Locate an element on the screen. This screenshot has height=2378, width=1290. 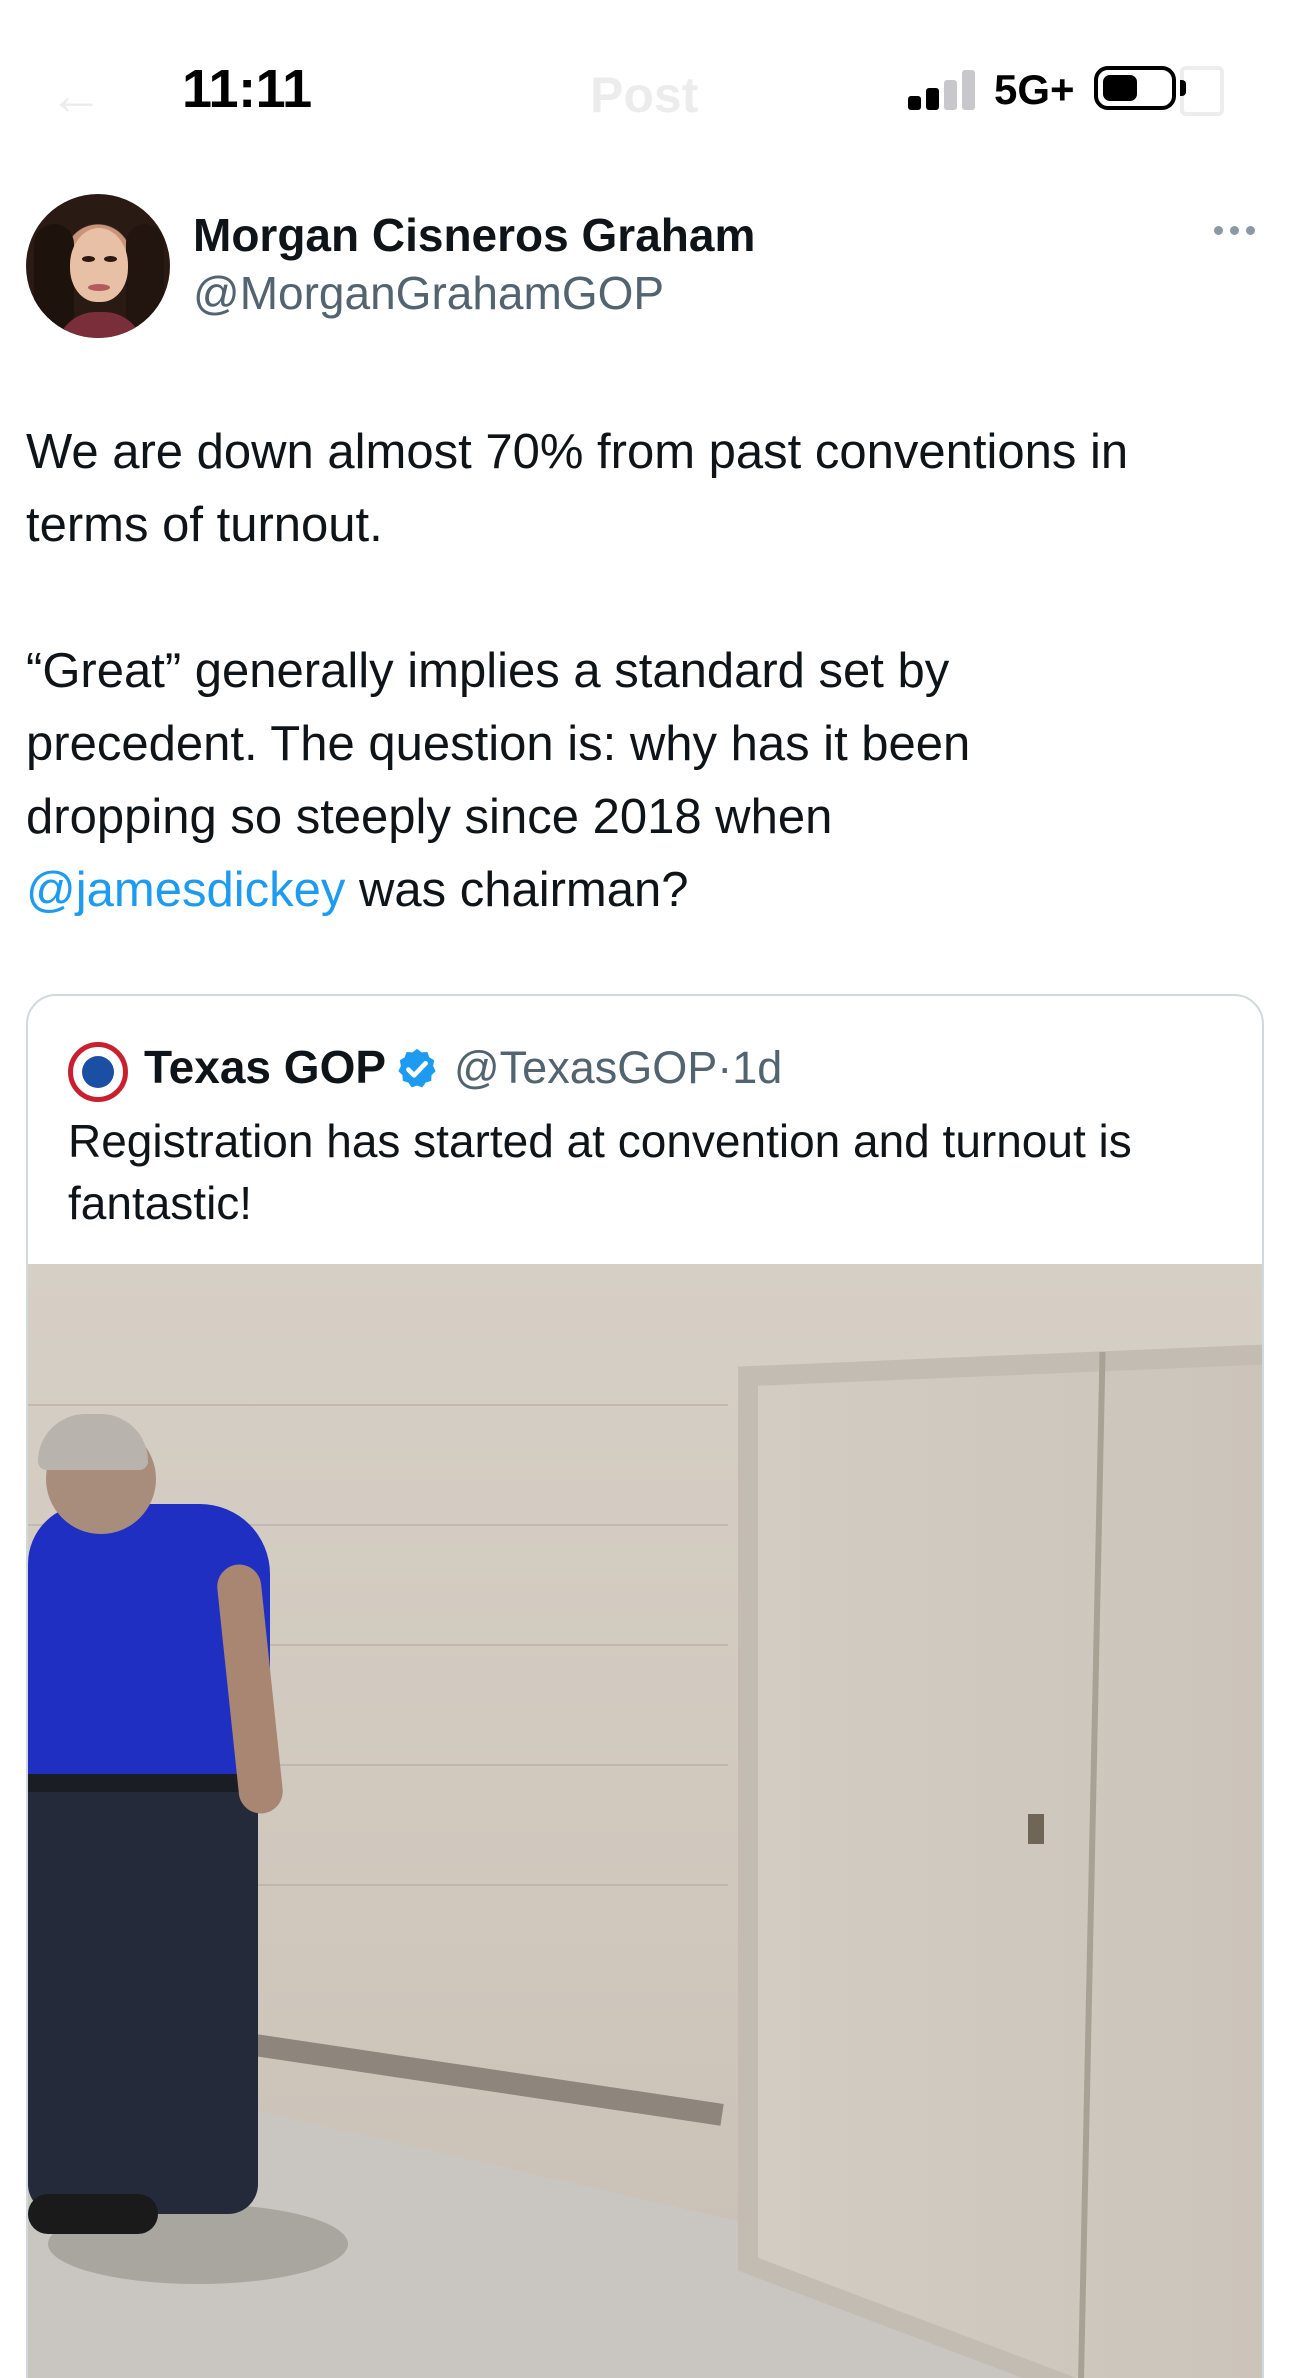
network-label: 5G+ is located at coordinates (1034, 89).